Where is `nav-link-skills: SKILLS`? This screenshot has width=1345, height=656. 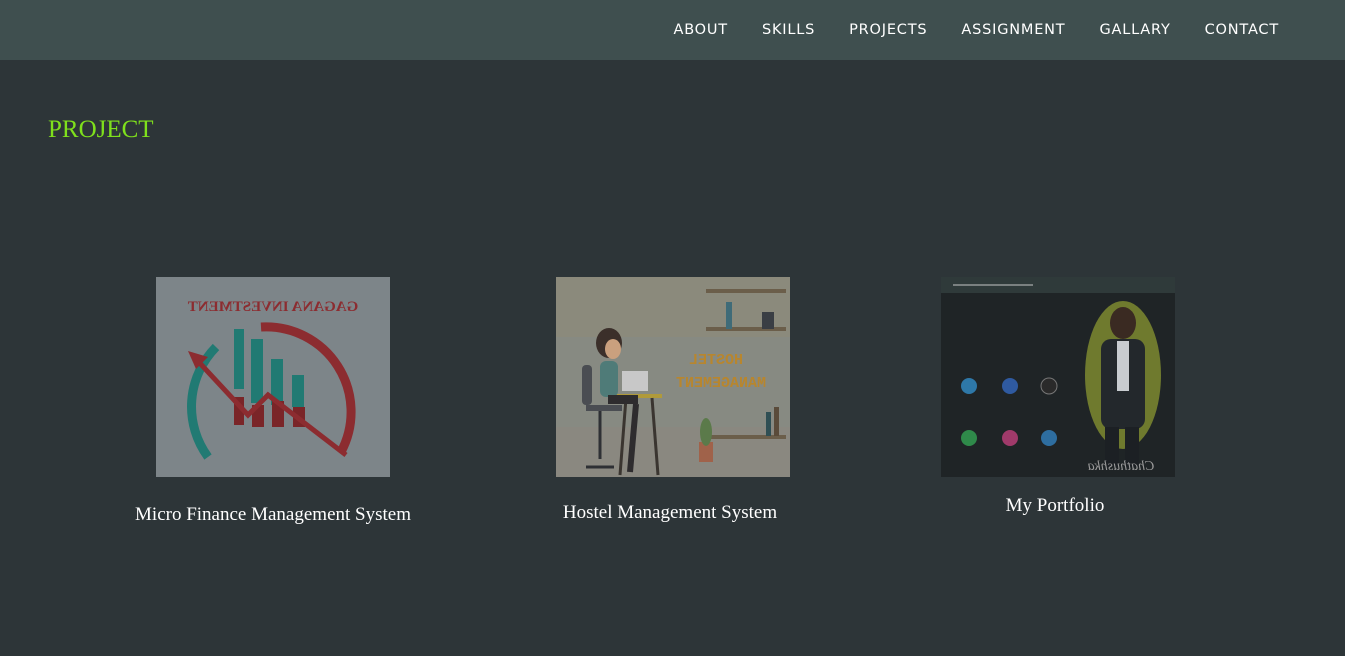 nav-link-skills: SKILLS is located at coordinates (788, 30).